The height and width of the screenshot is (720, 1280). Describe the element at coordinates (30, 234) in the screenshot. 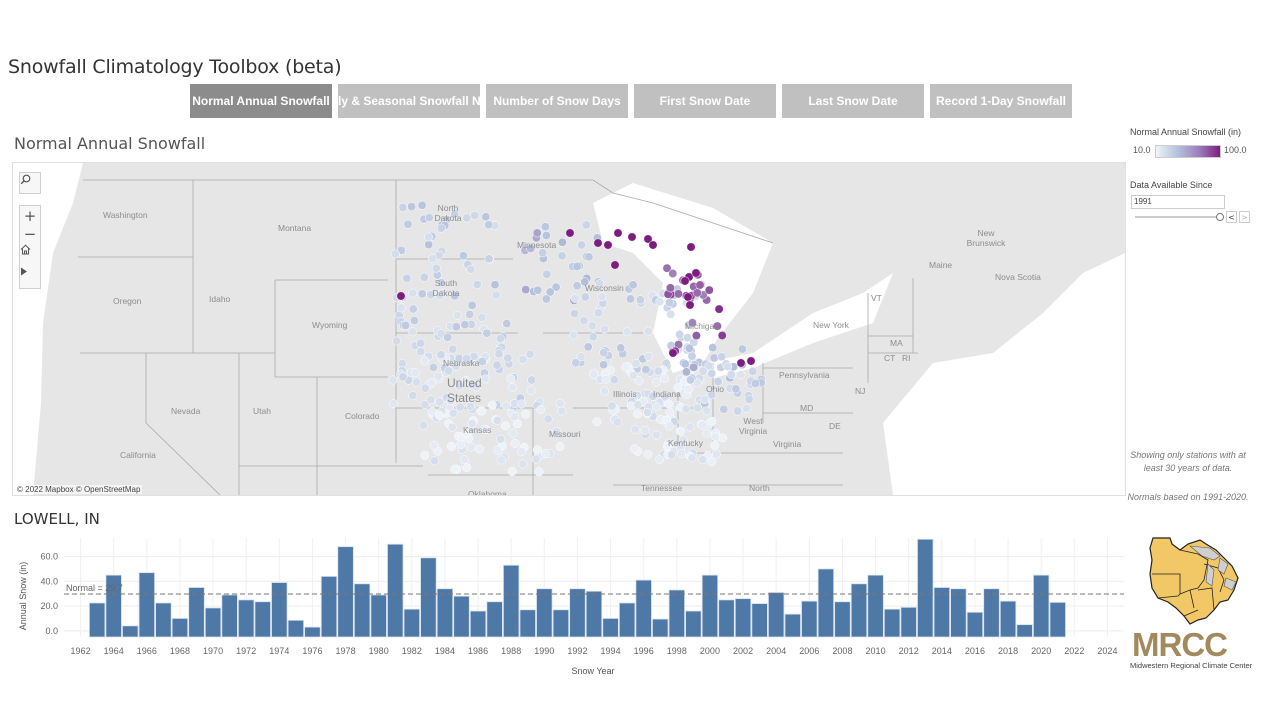

I see `zoom-out-button: −` at that location.